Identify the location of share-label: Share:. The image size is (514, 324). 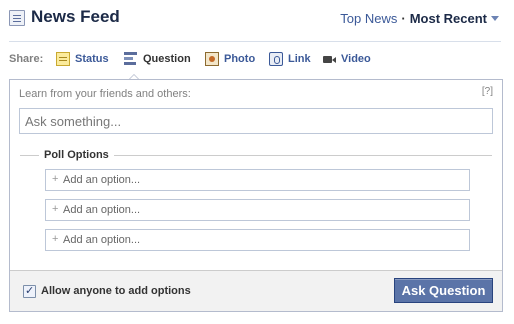
(26, 59).